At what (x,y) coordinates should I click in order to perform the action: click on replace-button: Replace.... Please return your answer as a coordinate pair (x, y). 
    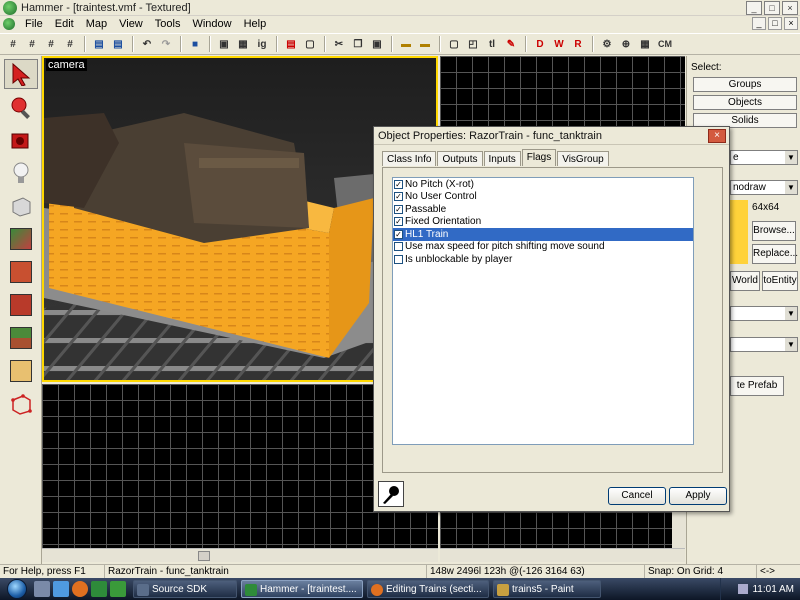
    Looking at the image, I should click on (775, 254).